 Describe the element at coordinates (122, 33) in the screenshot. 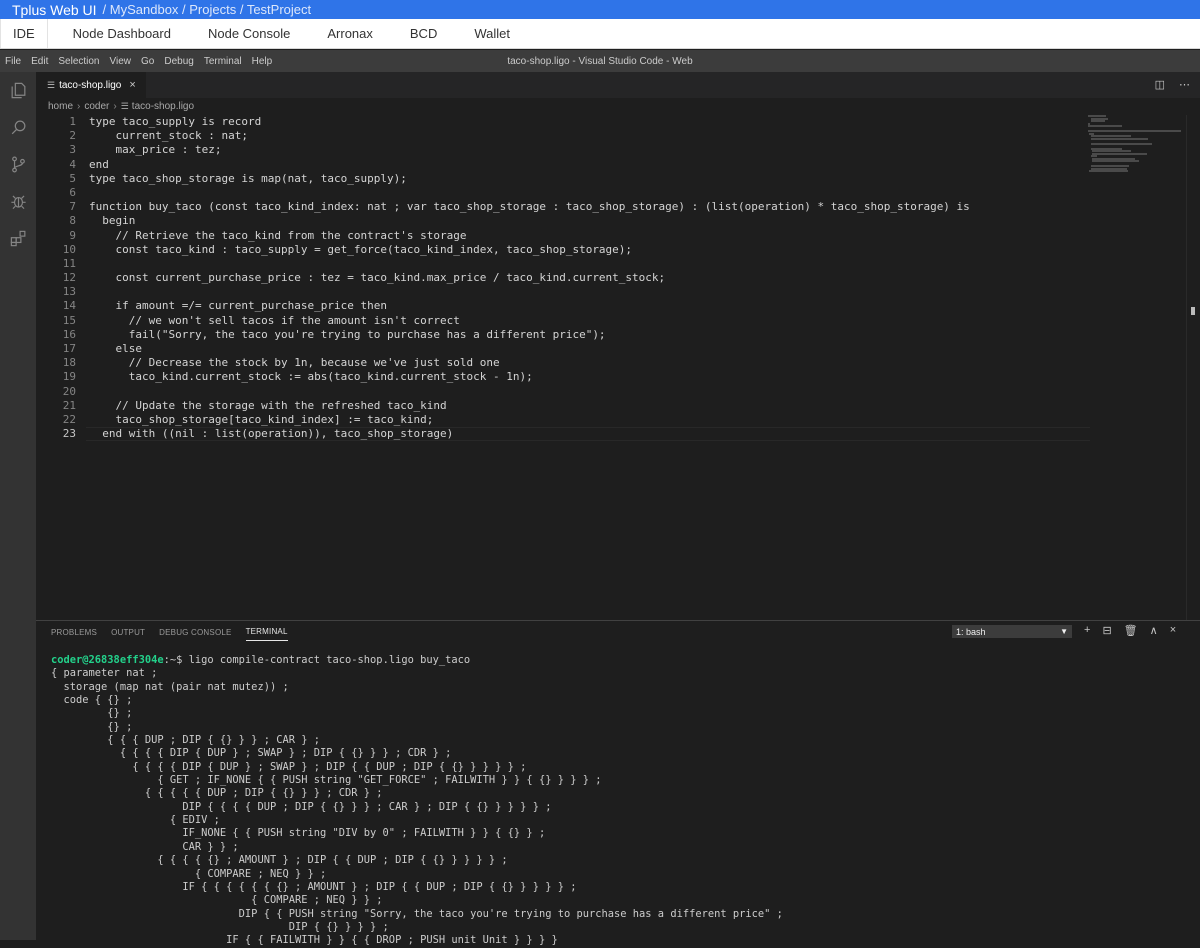

I see `nav-tab-node-dashboard: Node Dashboard` at that location.